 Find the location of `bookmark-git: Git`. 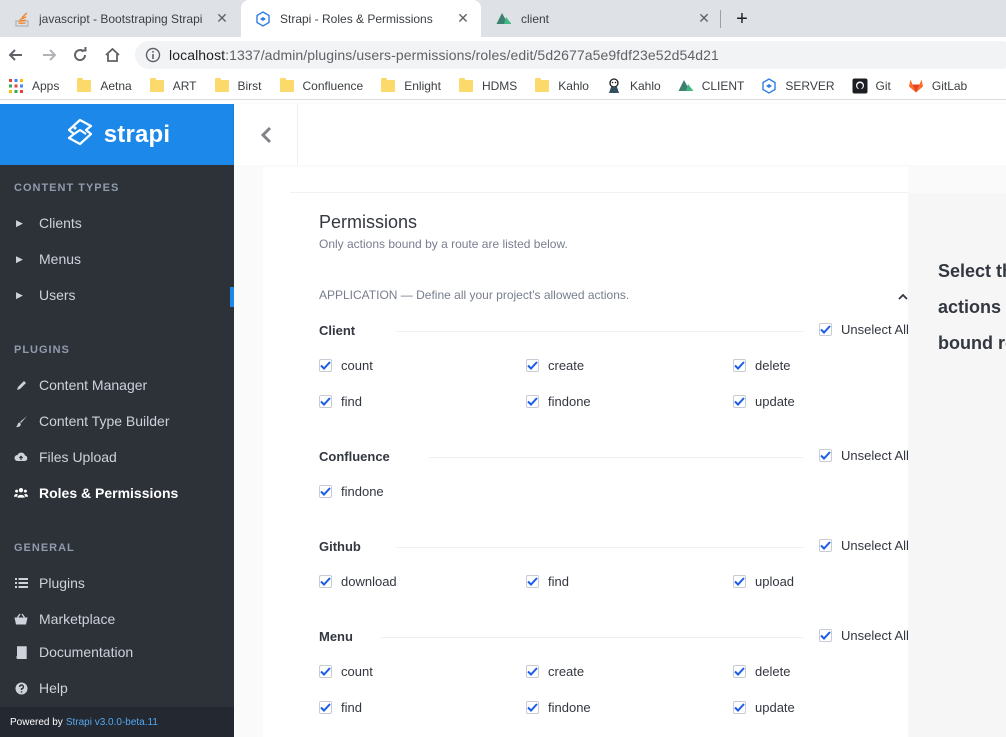

bookmark-git: Git is located at coordinates (871, 86).